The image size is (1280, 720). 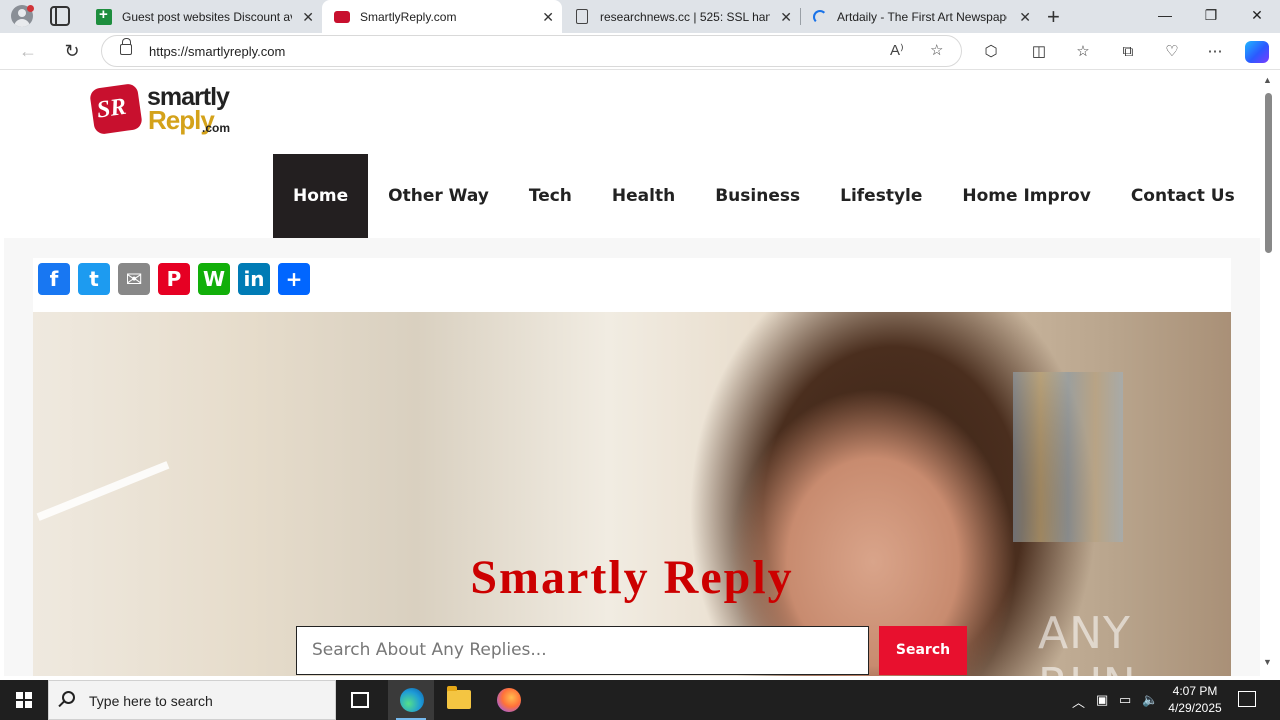 What do you see at coordinates (28, 51) in the screenshot?
I see `back-icon: ←` at bounding box center [28, 51].